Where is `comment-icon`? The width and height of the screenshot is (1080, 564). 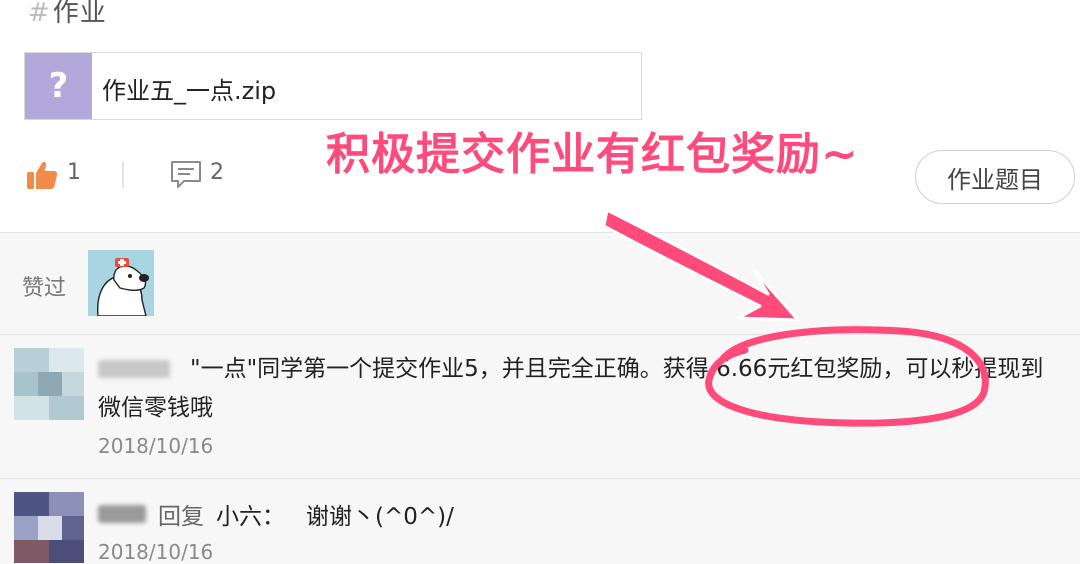
comment-icon is located at coordinates (186, 175).